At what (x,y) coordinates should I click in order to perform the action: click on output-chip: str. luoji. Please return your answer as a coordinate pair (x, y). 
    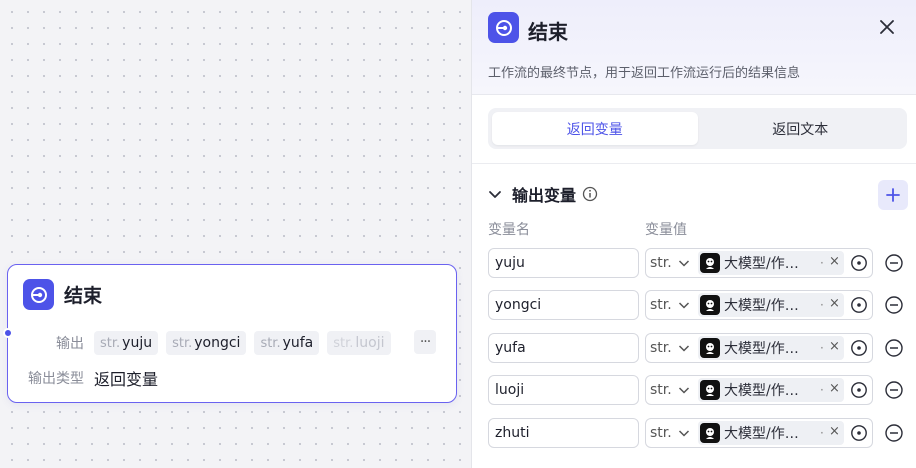
    Looking at the image, I should click on (359, 343).